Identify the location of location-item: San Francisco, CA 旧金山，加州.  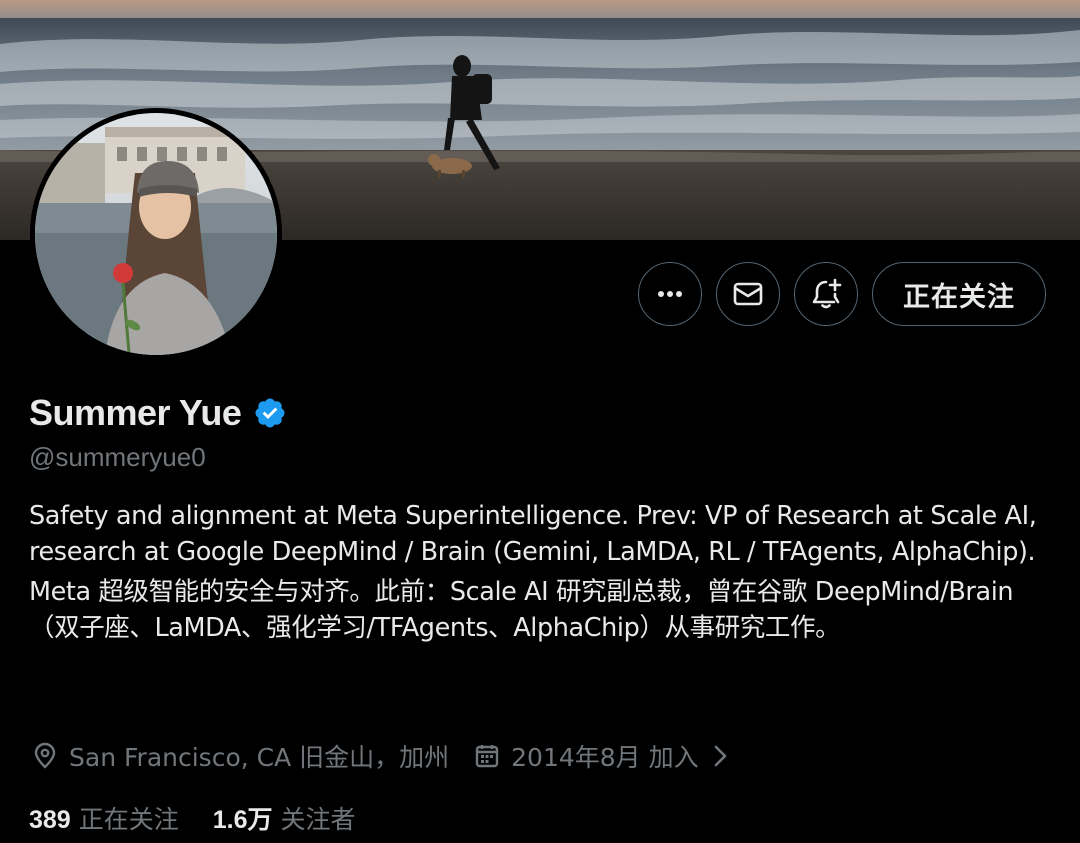
(240, 756).